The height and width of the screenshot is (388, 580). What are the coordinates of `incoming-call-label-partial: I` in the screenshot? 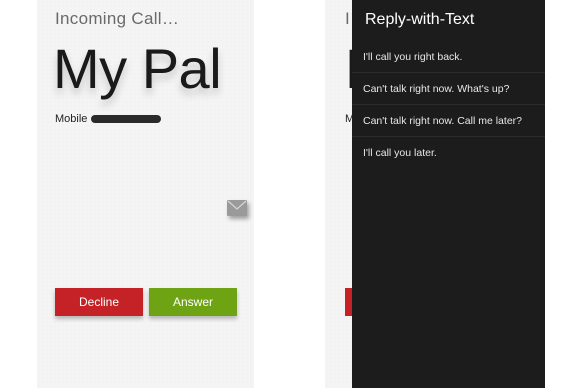 It's located at (347, 18).